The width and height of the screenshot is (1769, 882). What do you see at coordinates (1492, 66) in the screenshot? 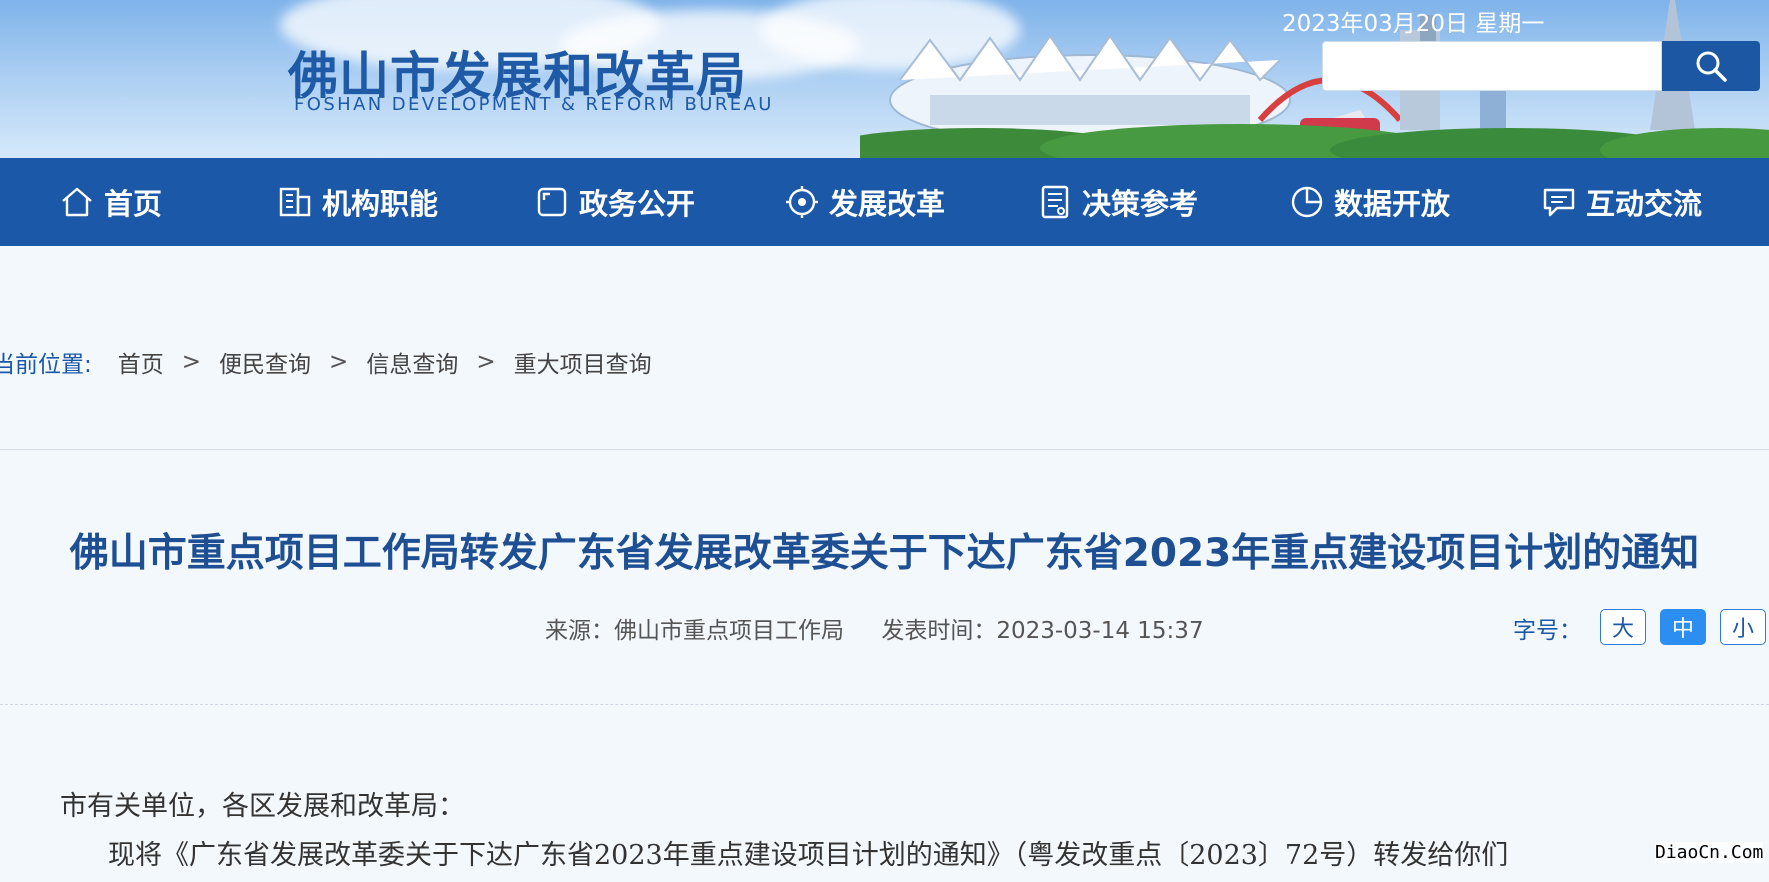
I see `search-input` at bounding box center [1492, 66].